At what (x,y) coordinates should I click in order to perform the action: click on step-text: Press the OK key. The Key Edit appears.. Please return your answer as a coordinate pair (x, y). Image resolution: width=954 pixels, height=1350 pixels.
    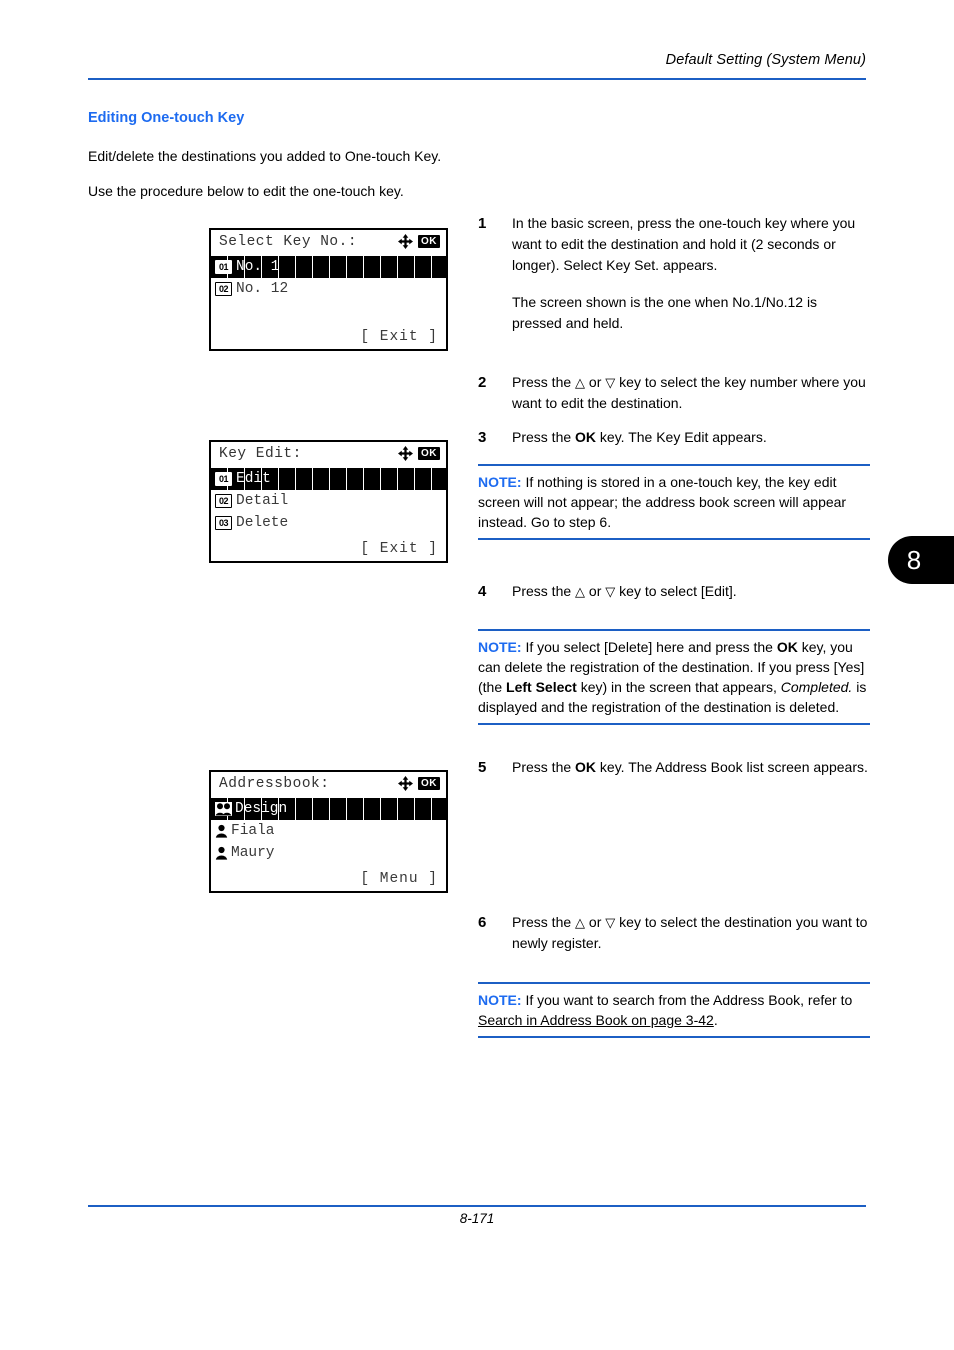
    Looking at the image, I should click on (639, 437).